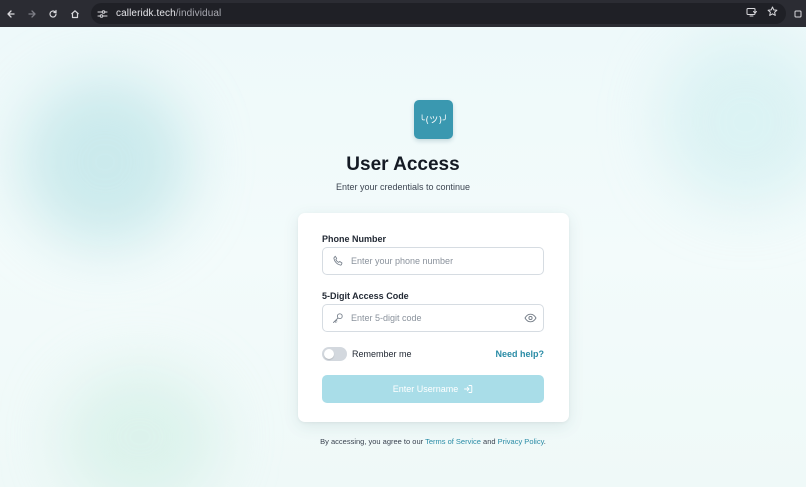  What do you see at coordinates (544, 441) in the screenshot?
I see `footer-suffix: .` at bounding box center [544, 441].